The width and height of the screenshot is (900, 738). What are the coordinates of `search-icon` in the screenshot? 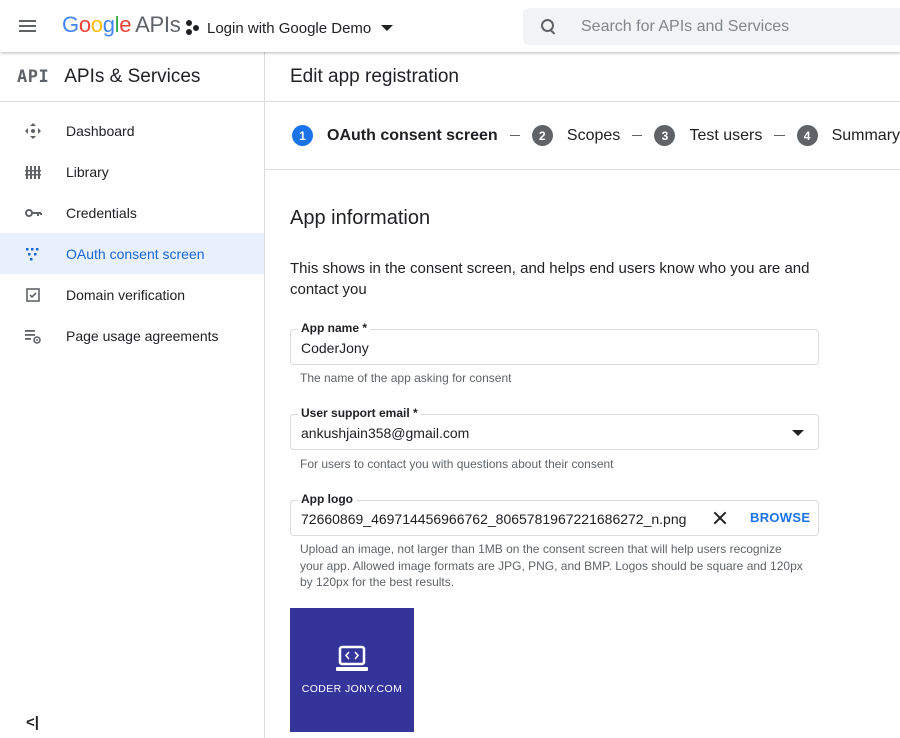 It's located at (549, 27).